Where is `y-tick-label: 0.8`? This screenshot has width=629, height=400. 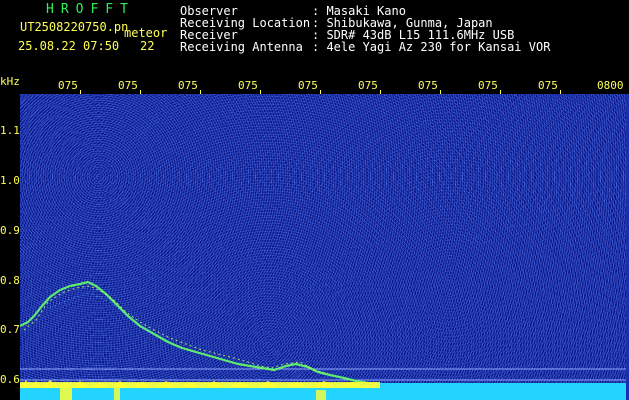
y-tick-label: 0.8 is located at coordinates (10, 280).